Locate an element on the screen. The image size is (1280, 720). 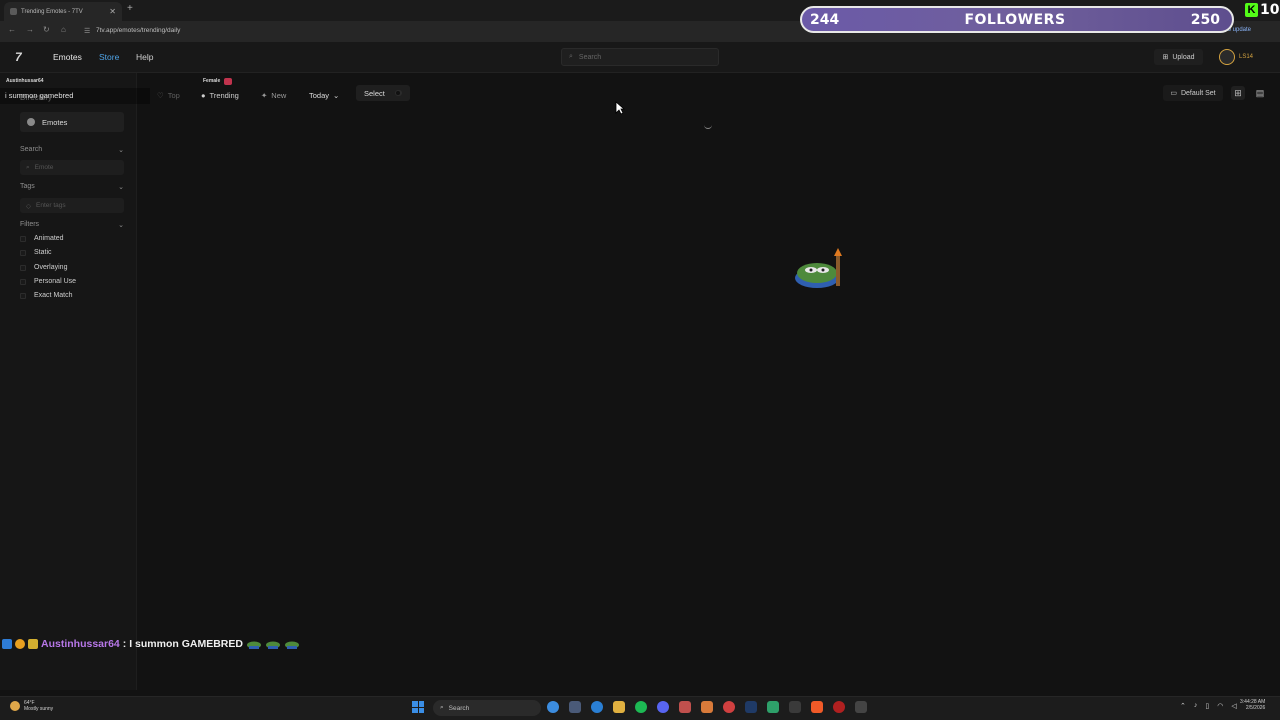
avatar is located at coordinates (1227, 57).